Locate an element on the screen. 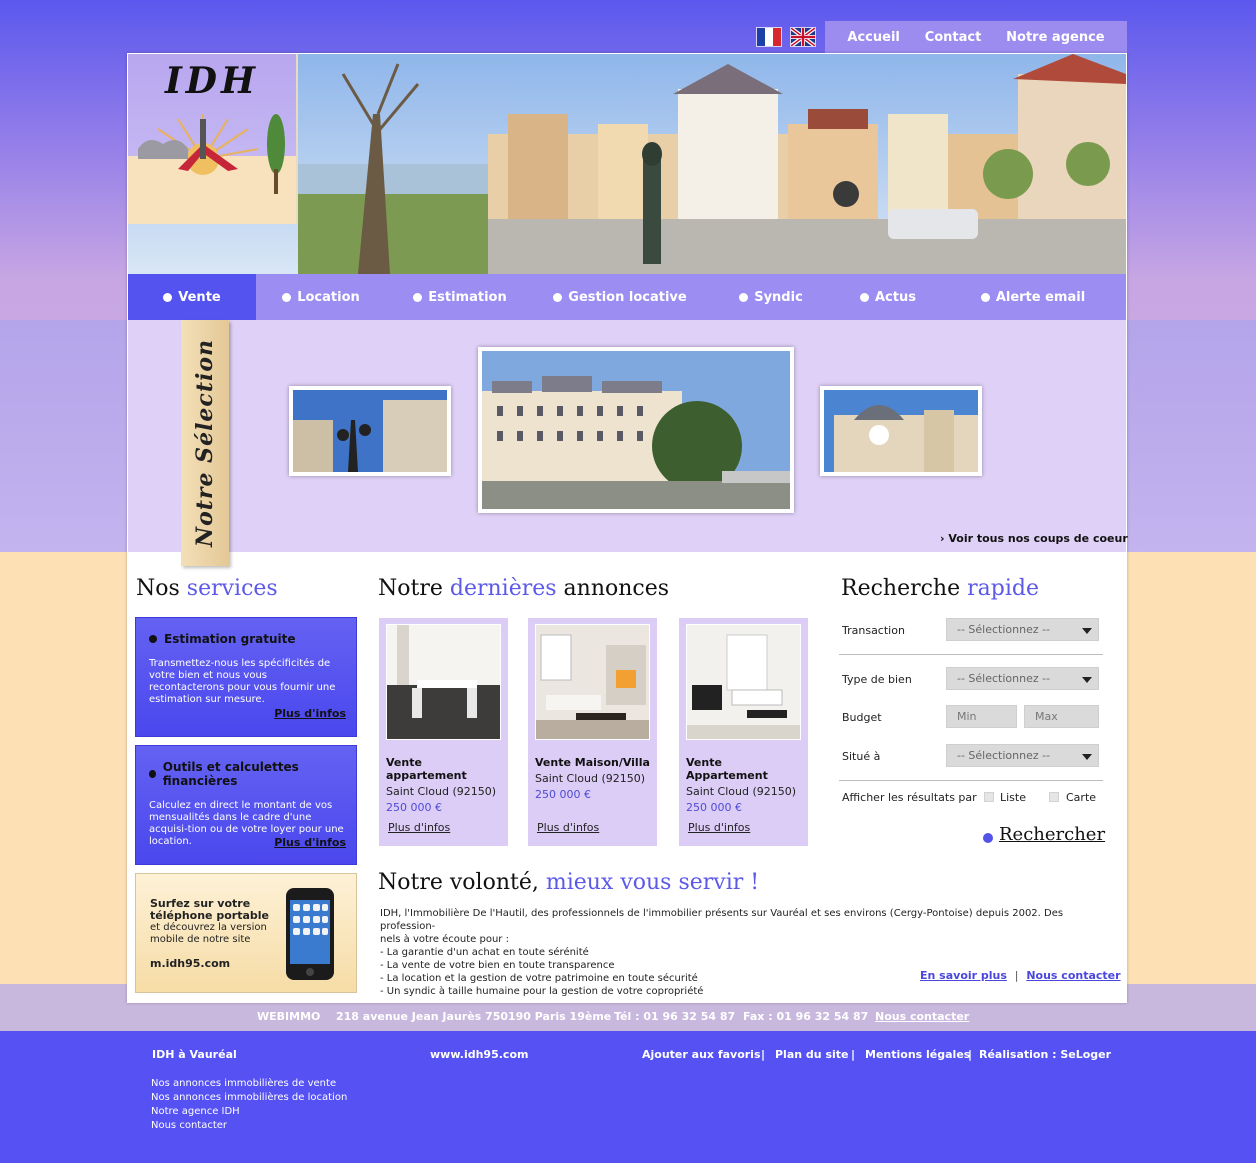  nav-label: Location is located at coordinates (328, 297).